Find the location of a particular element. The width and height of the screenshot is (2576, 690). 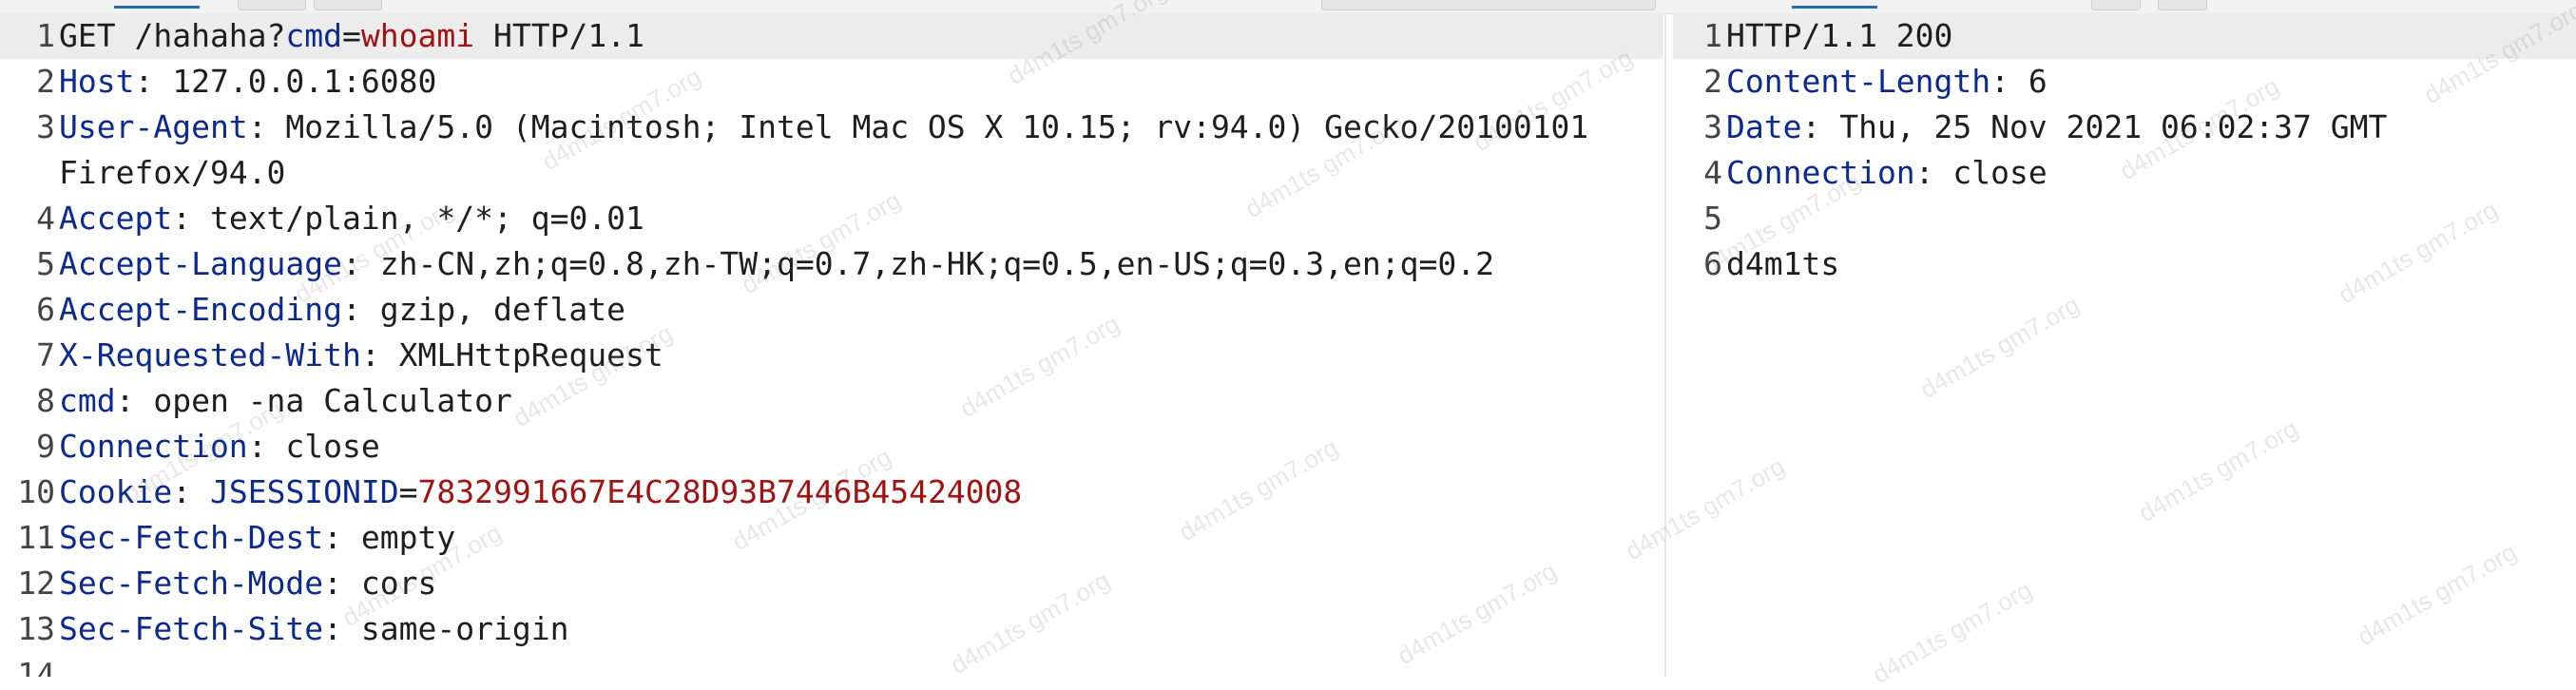

request-line: Firefox/94.0 is located at coordinates (831, 173).